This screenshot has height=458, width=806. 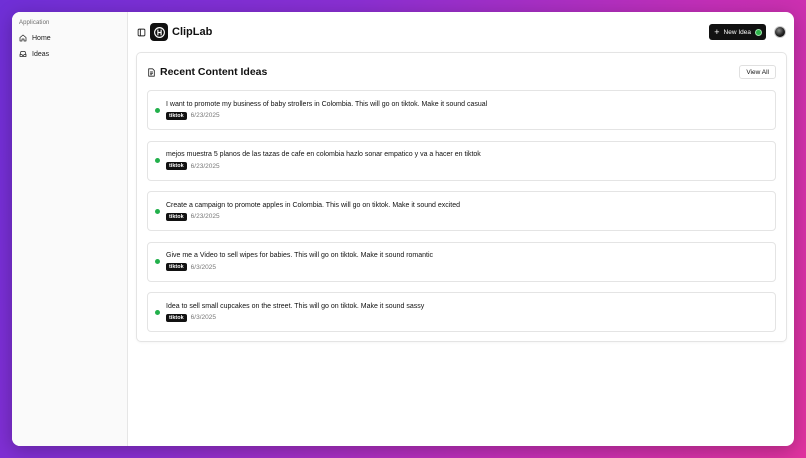 What do you see at coordinates (757, 72) in the screenshot?
I see `view-all-button: View All` at bounding box center [757, 72].